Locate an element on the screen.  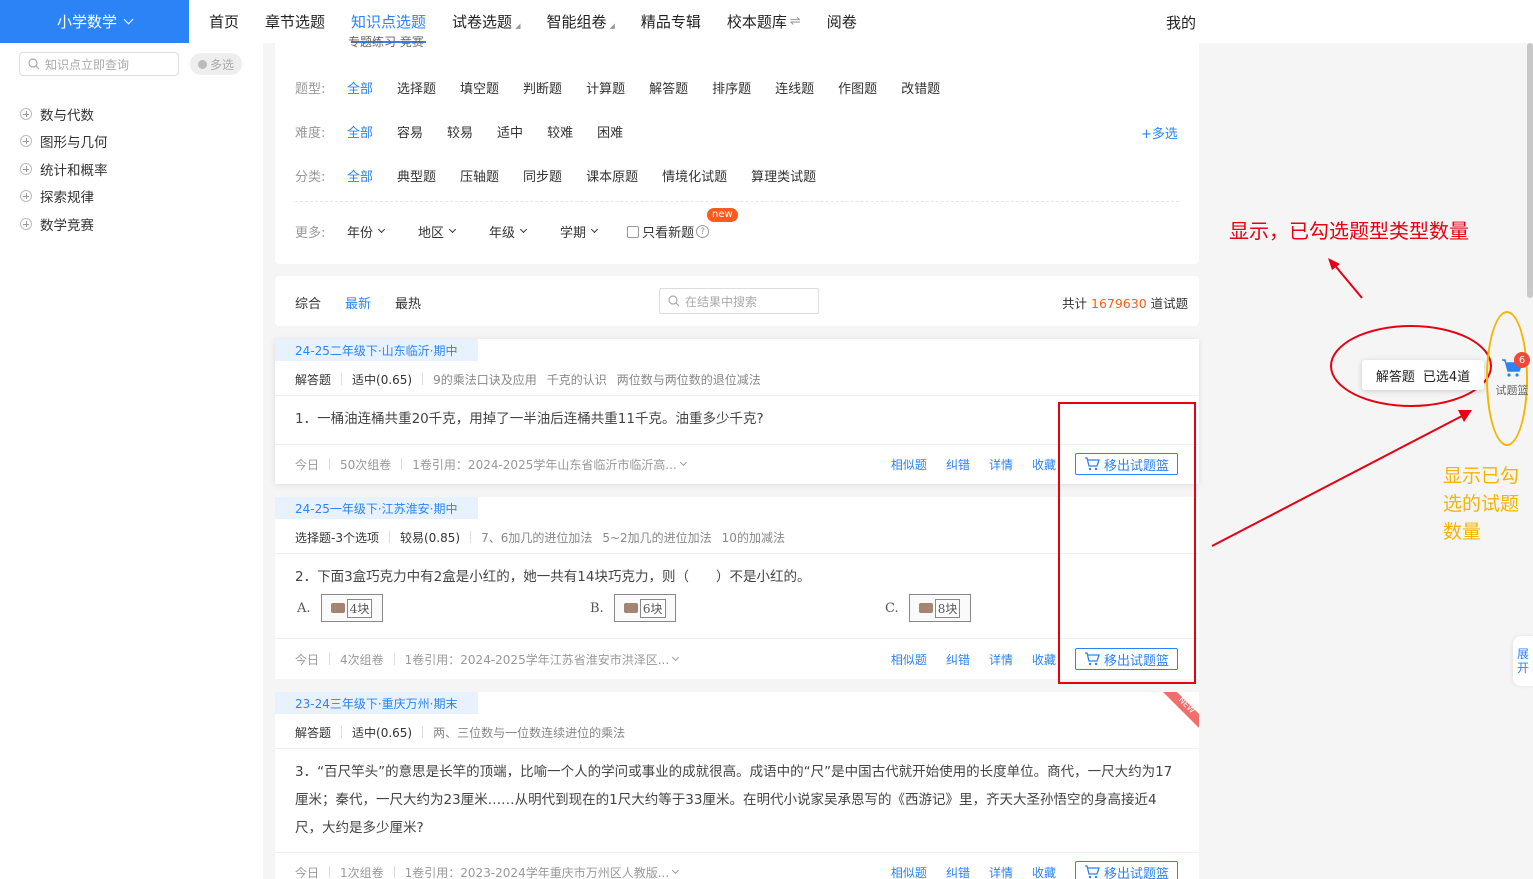
sort-hottest: 最热 is located at coordinates (408, 302).